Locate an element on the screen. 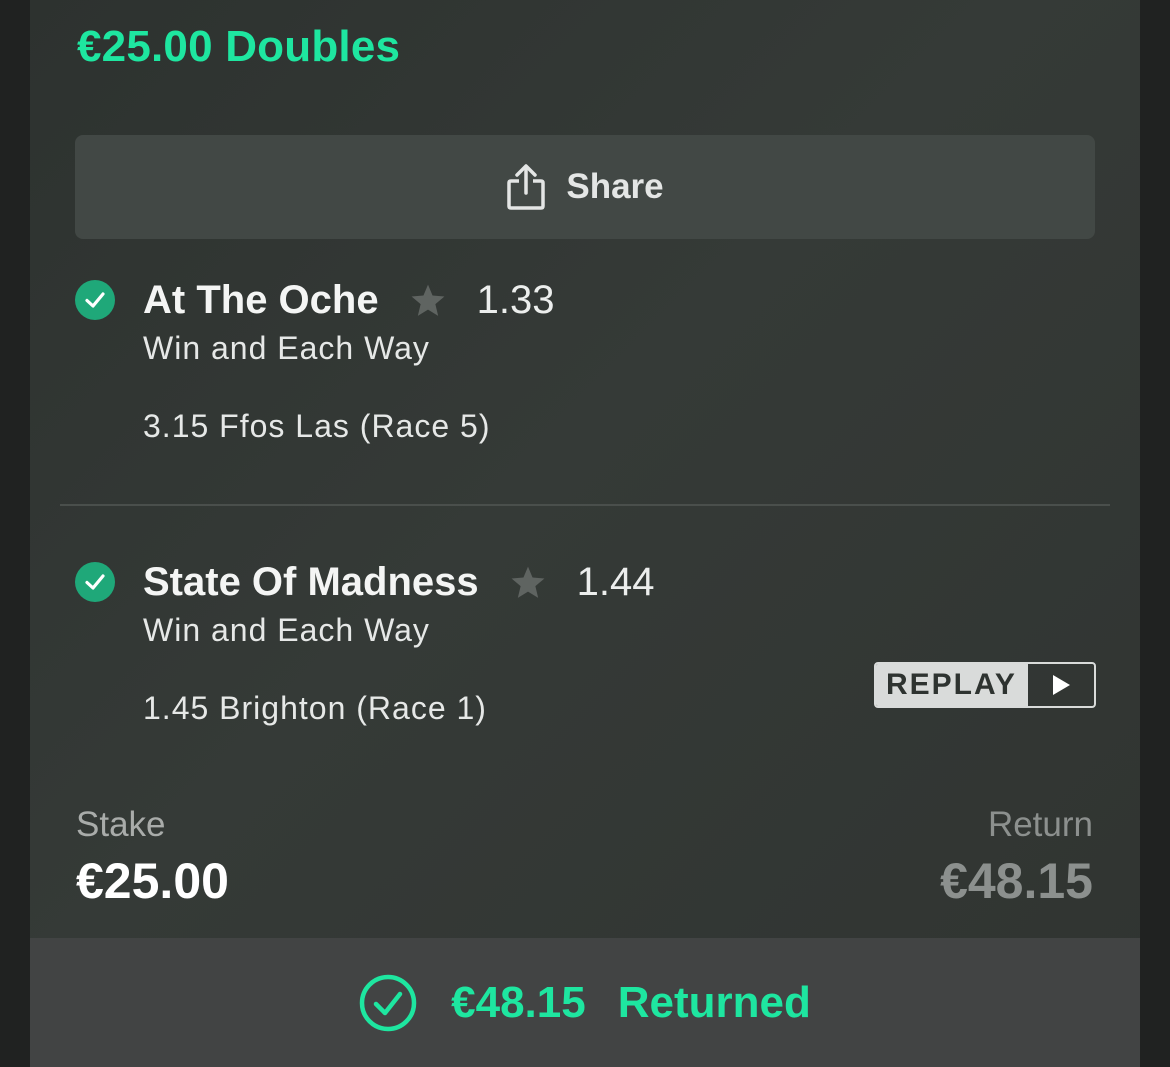 This screenshot has width=1170, height=1067. stake-value: €25.00 is located at coordinates (152, 881).